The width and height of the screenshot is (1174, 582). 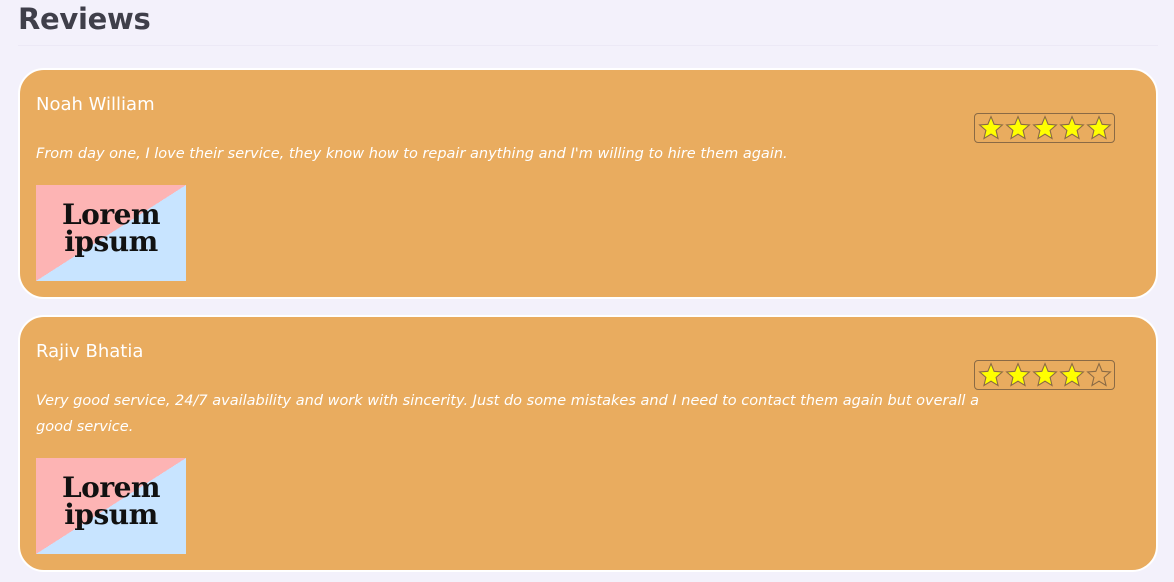 I want to click on reviewer-name: Rajiv Bhatia, so click(x=90, y=351).